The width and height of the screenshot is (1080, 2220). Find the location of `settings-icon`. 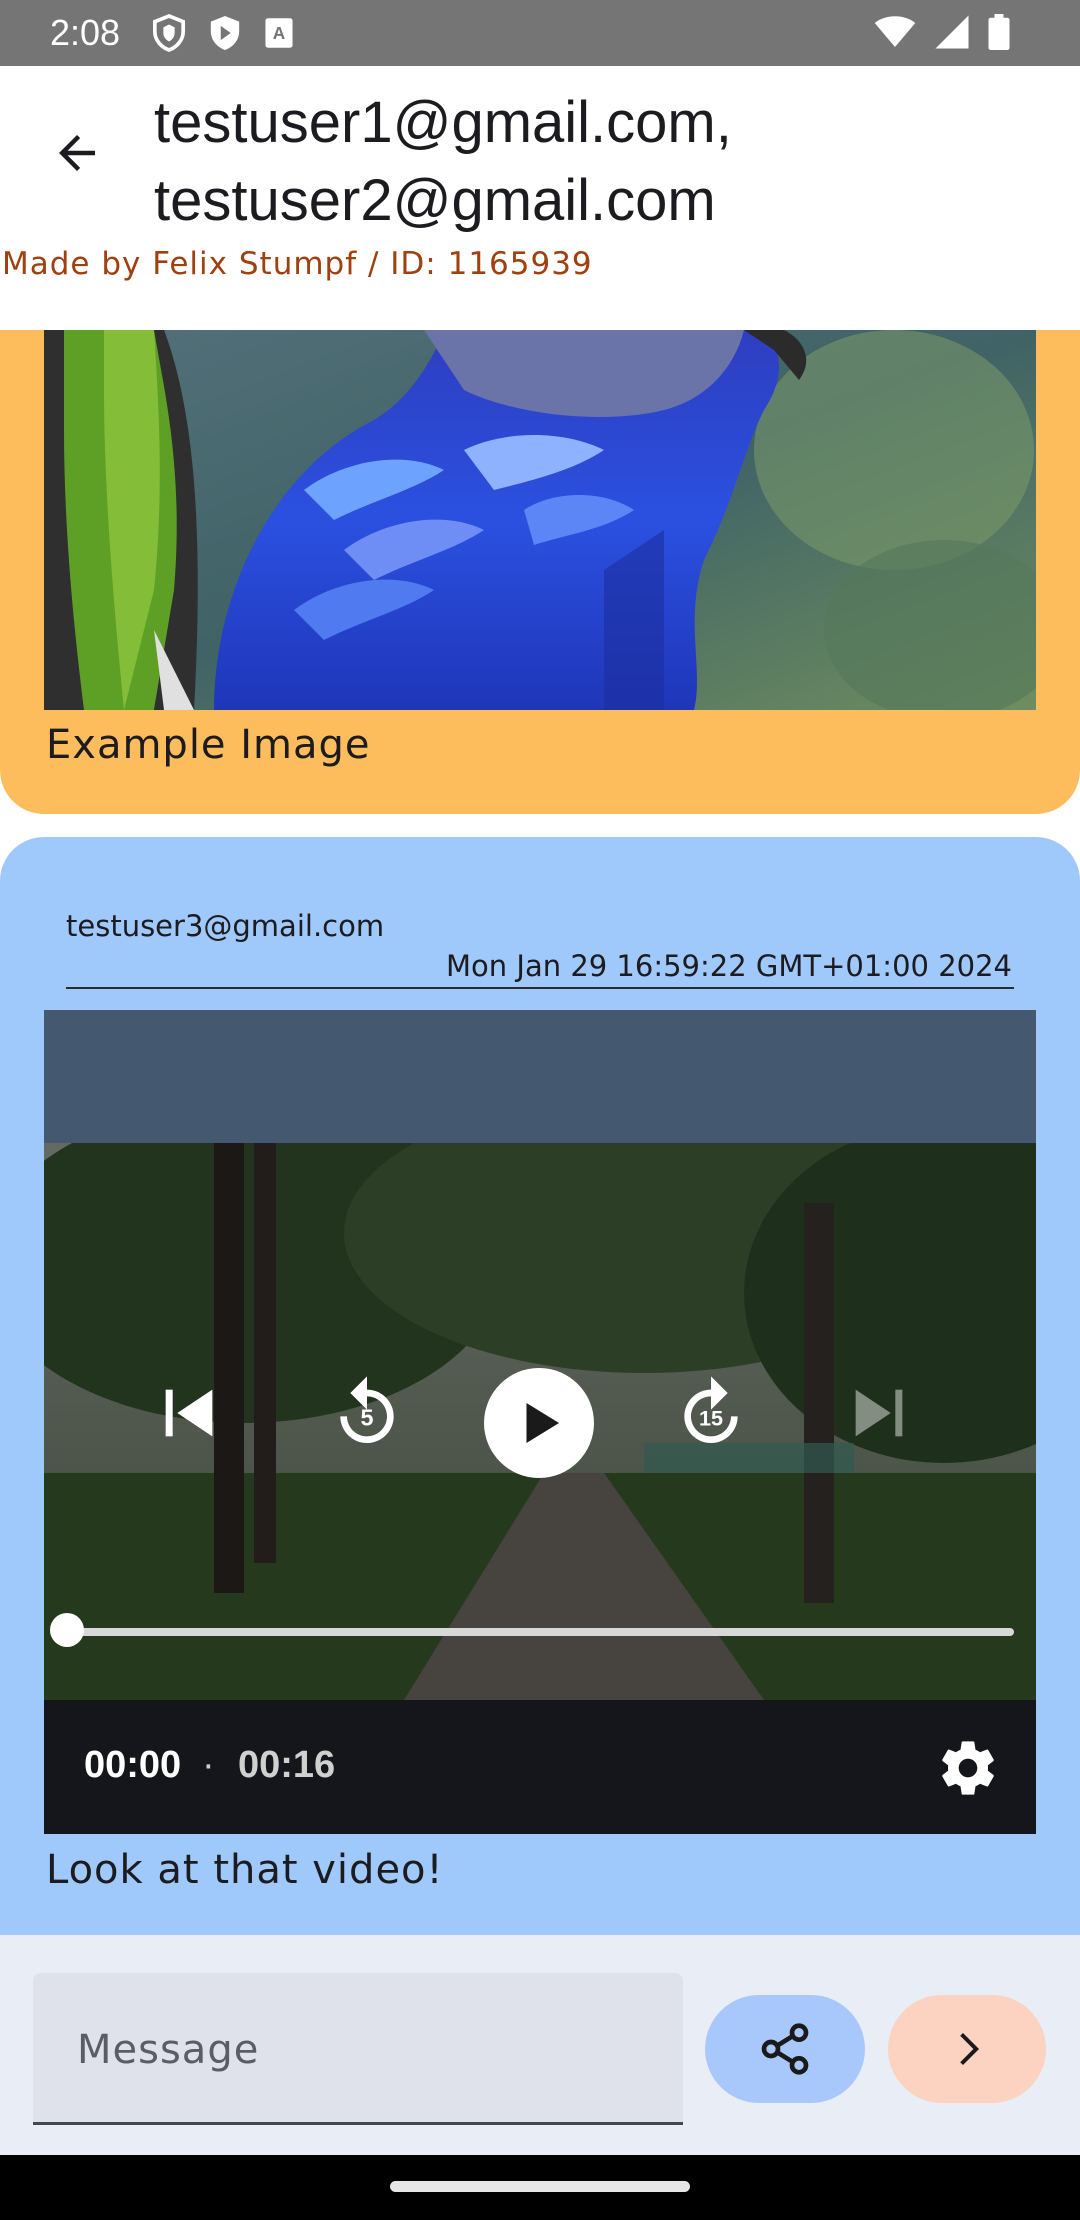

settings-icon is located at coordinates (968, 1768).